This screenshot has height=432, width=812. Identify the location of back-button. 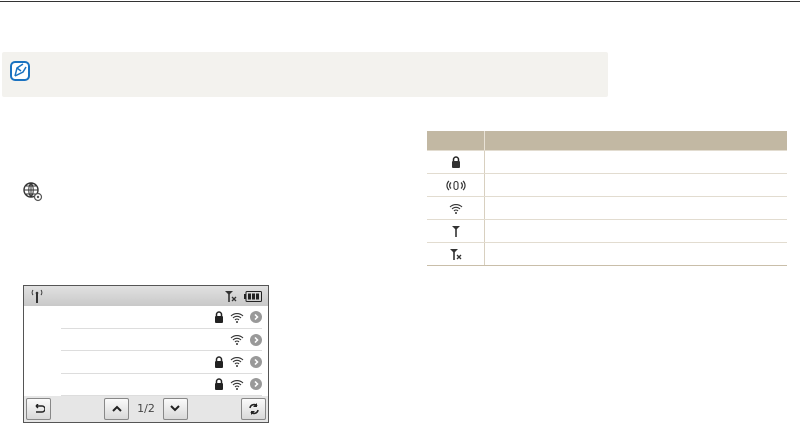
(38, 409).